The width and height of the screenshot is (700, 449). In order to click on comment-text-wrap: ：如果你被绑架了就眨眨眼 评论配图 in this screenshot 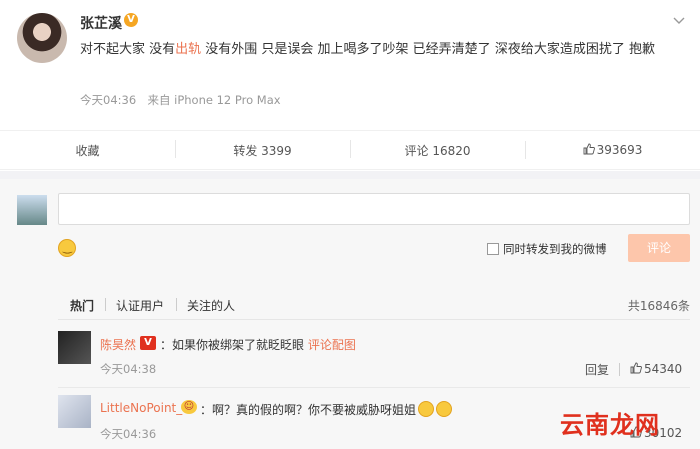, I will do `click(258, 344)`.